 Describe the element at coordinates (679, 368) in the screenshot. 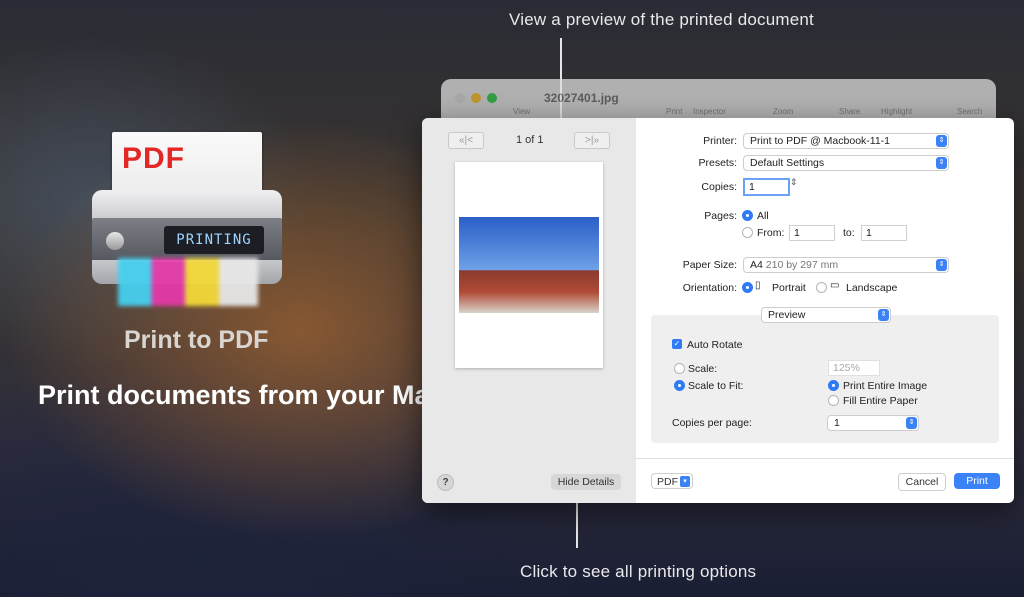

I see `scale-radio` at that location.